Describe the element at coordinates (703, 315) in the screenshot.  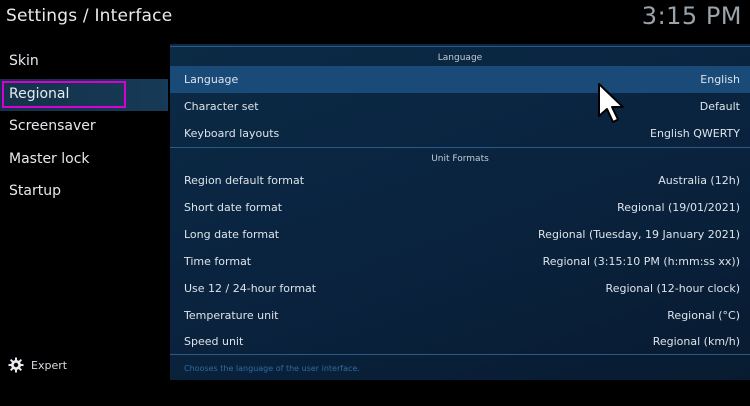
I see `setting-value: Regional (°C)` at that location.